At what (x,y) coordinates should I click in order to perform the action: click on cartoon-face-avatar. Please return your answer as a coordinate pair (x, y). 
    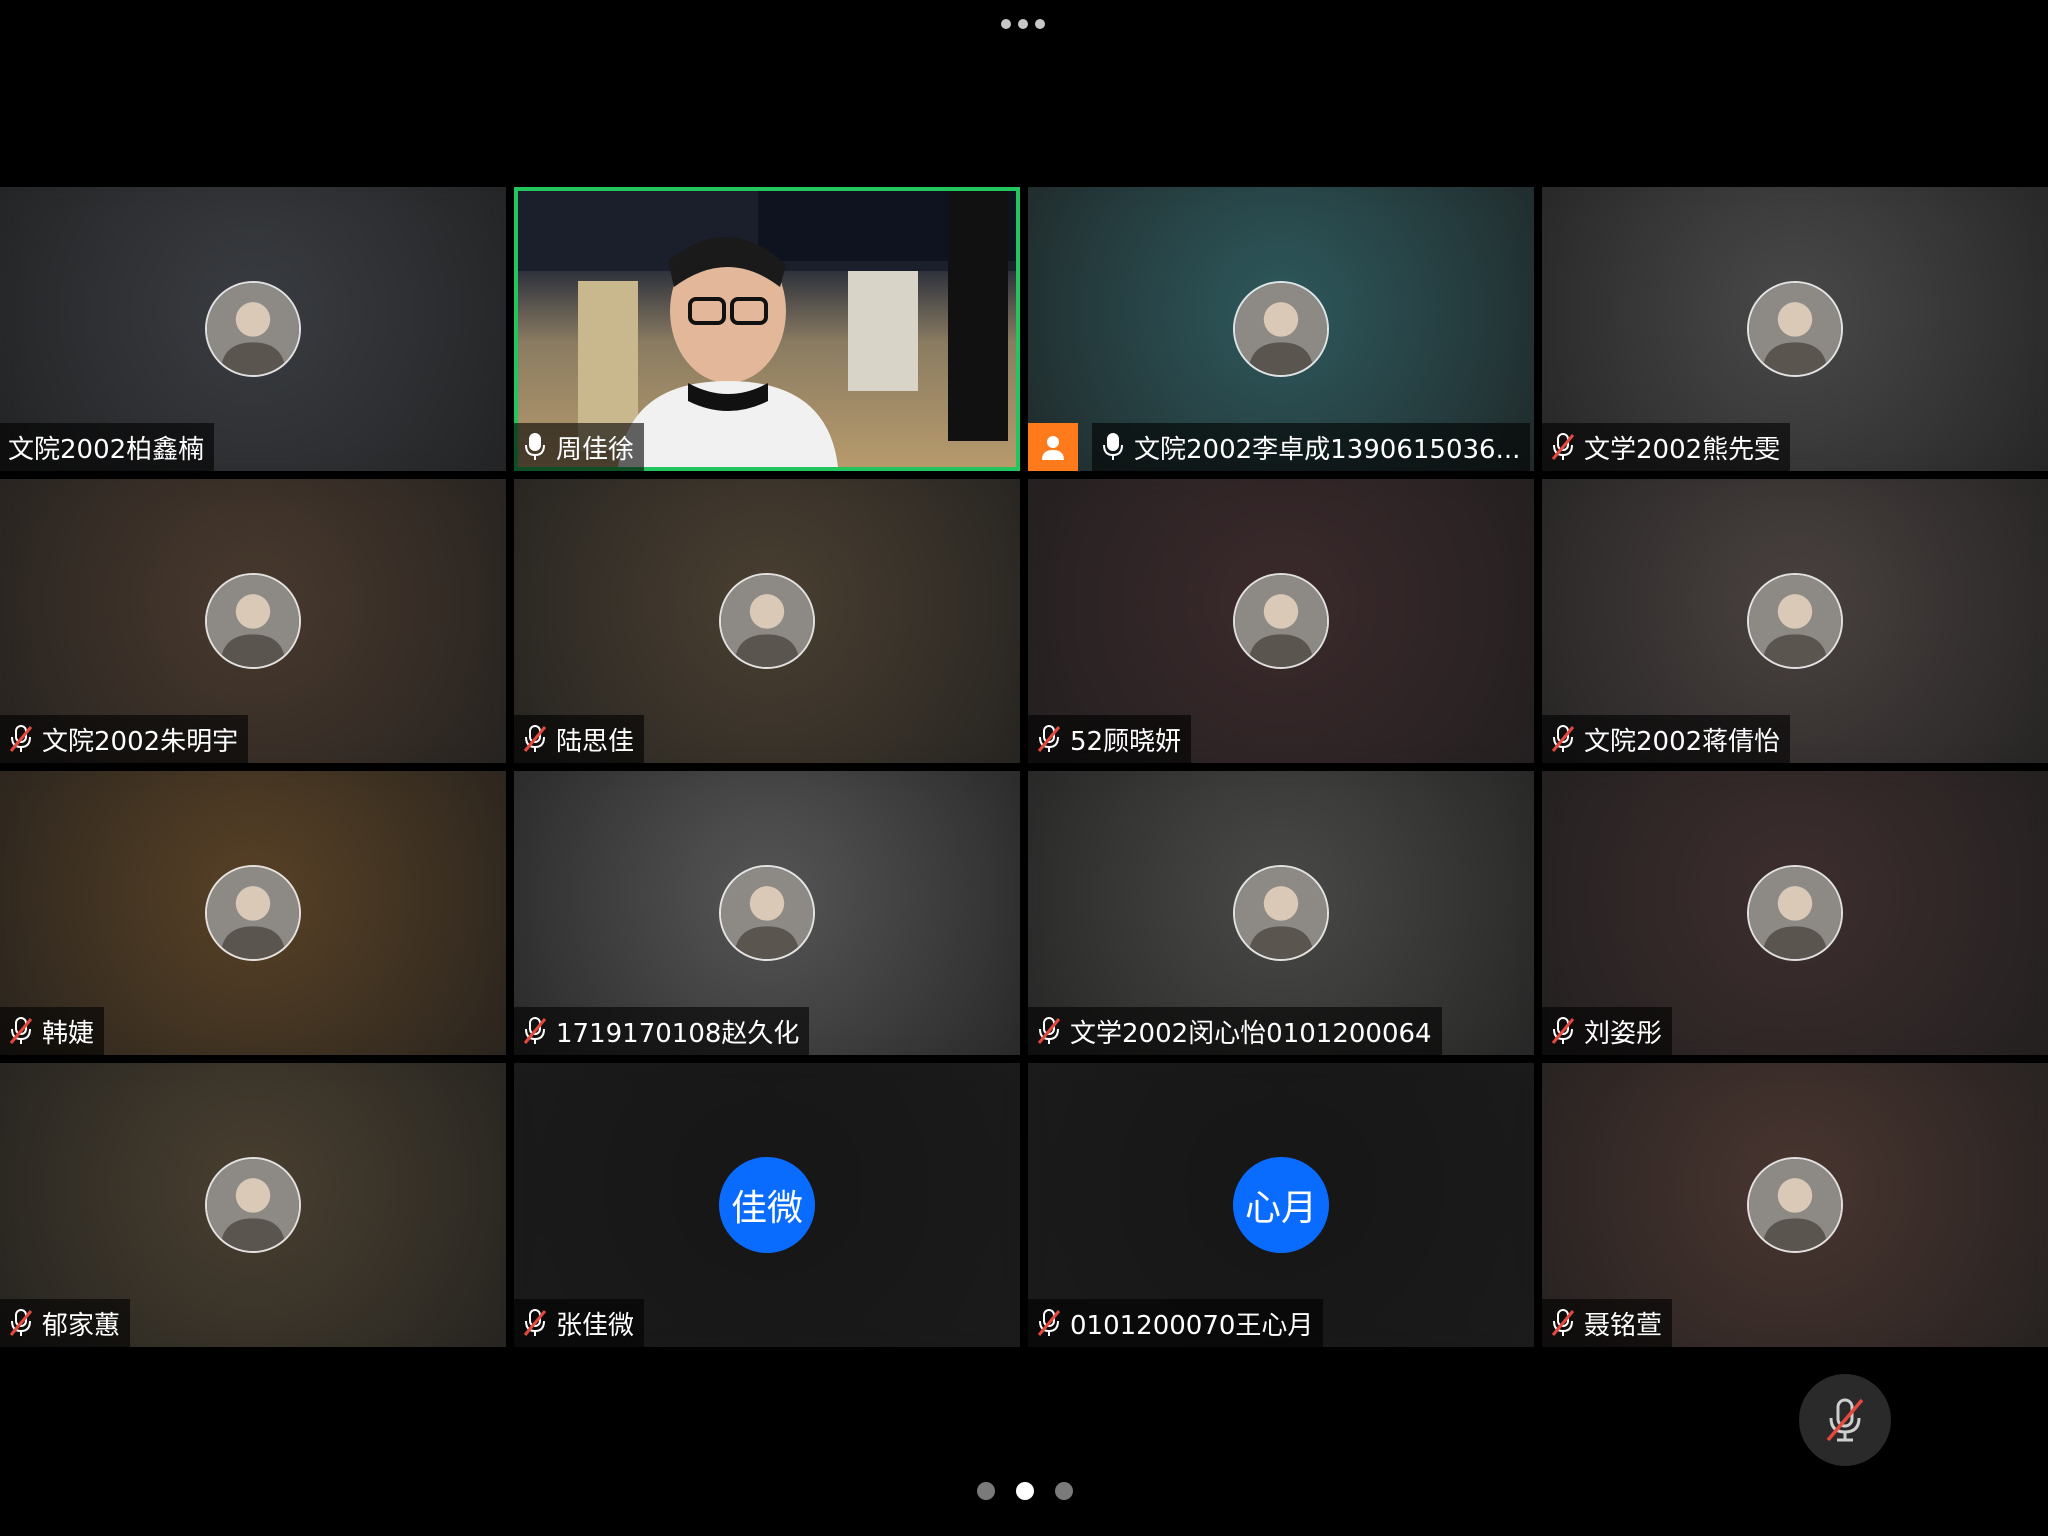
    Looking at the image, I should click on (767, 913).